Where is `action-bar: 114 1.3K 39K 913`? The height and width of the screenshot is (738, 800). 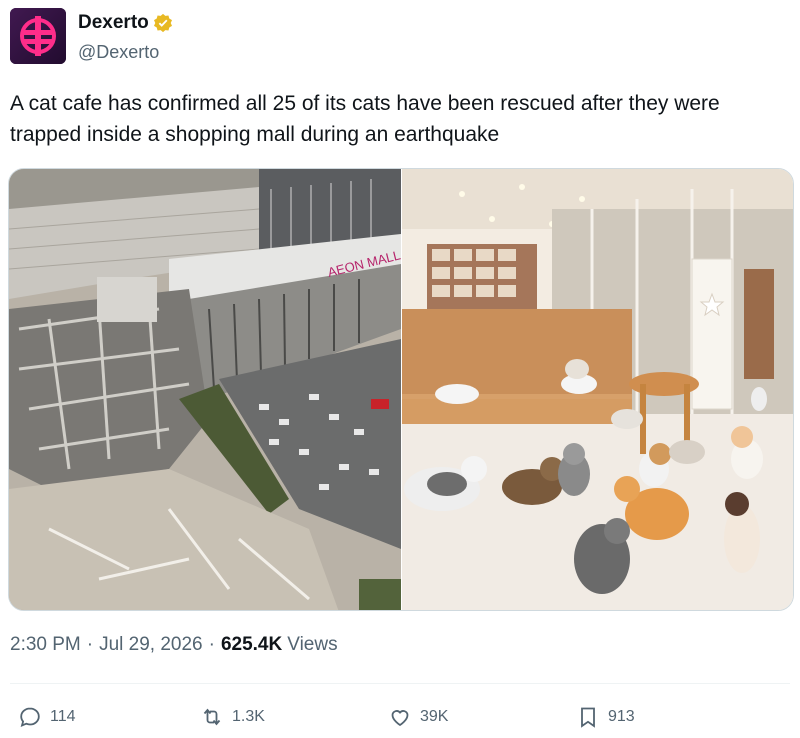
action-bar: 114 1.3K 39K 913 is located at coordinates (400, 717).